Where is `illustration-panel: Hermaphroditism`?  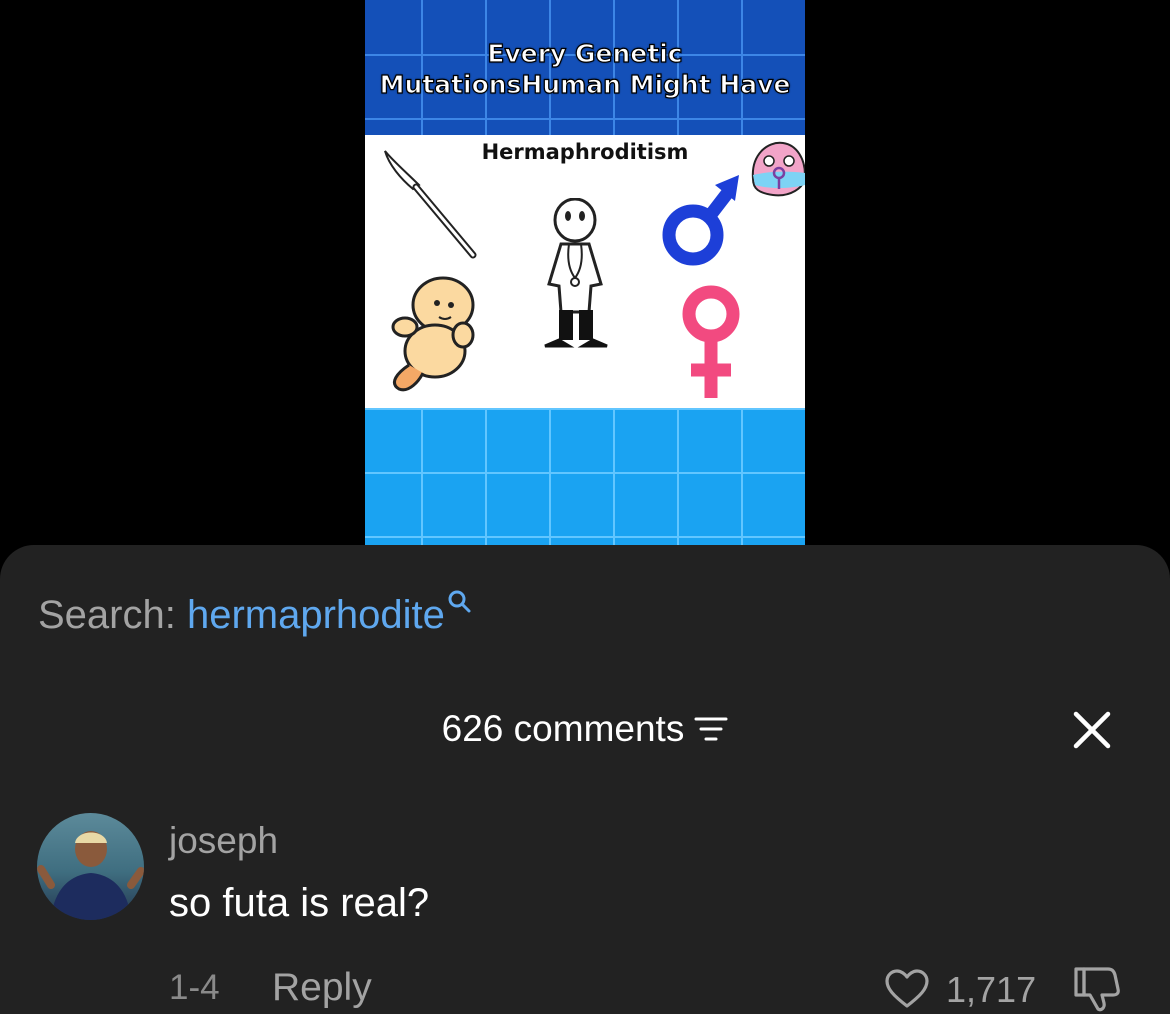 illustration-panel: Hermaphroditism is located at coordinates (585, 271).